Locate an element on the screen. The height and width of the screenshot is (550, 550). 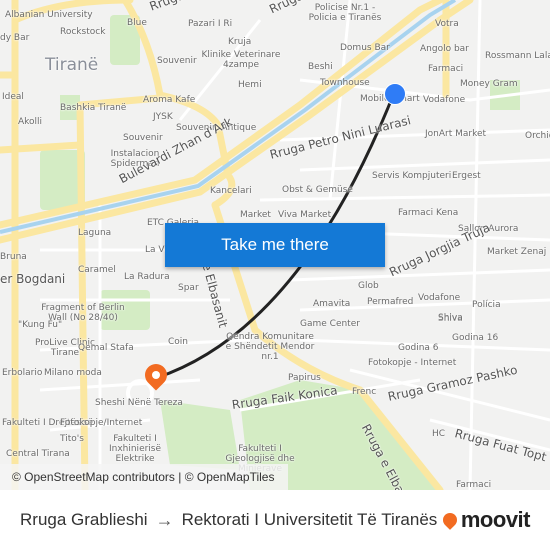
map-label: Ideal is located at coordinates (13, 97).